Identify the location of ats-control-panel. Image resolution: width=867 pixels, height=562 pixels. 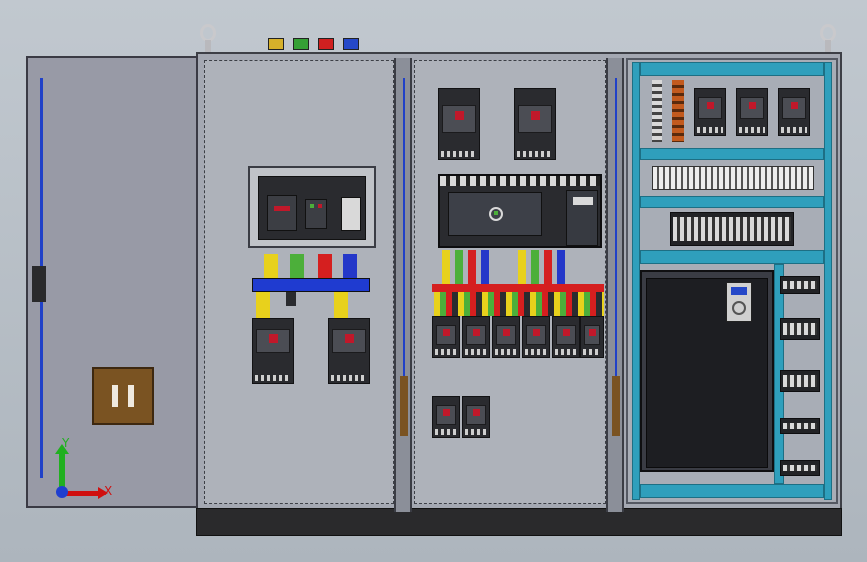
(582, 218).